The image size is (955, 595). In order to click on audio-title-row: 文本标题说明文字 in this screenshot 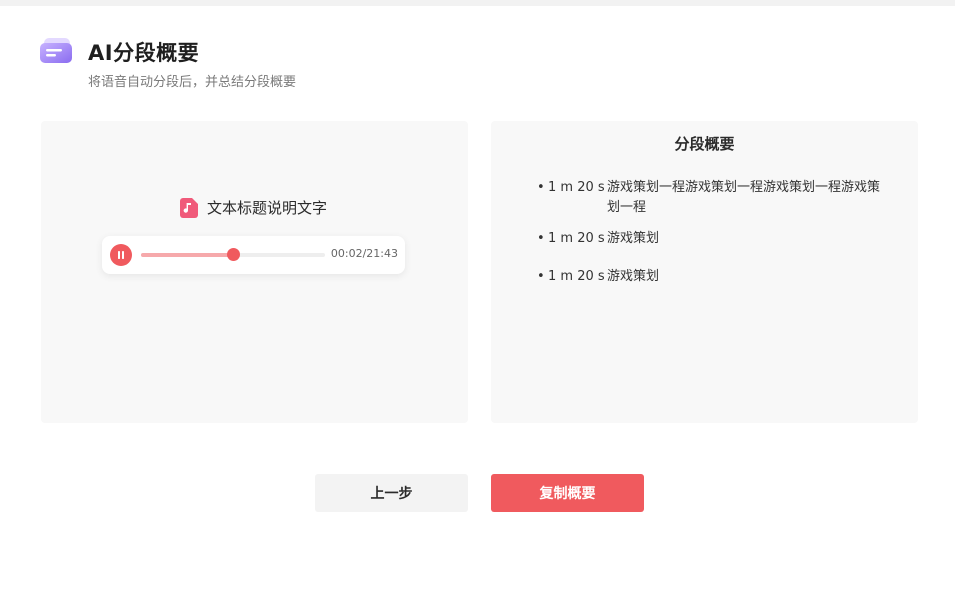, I will do `click(253, 207)`.